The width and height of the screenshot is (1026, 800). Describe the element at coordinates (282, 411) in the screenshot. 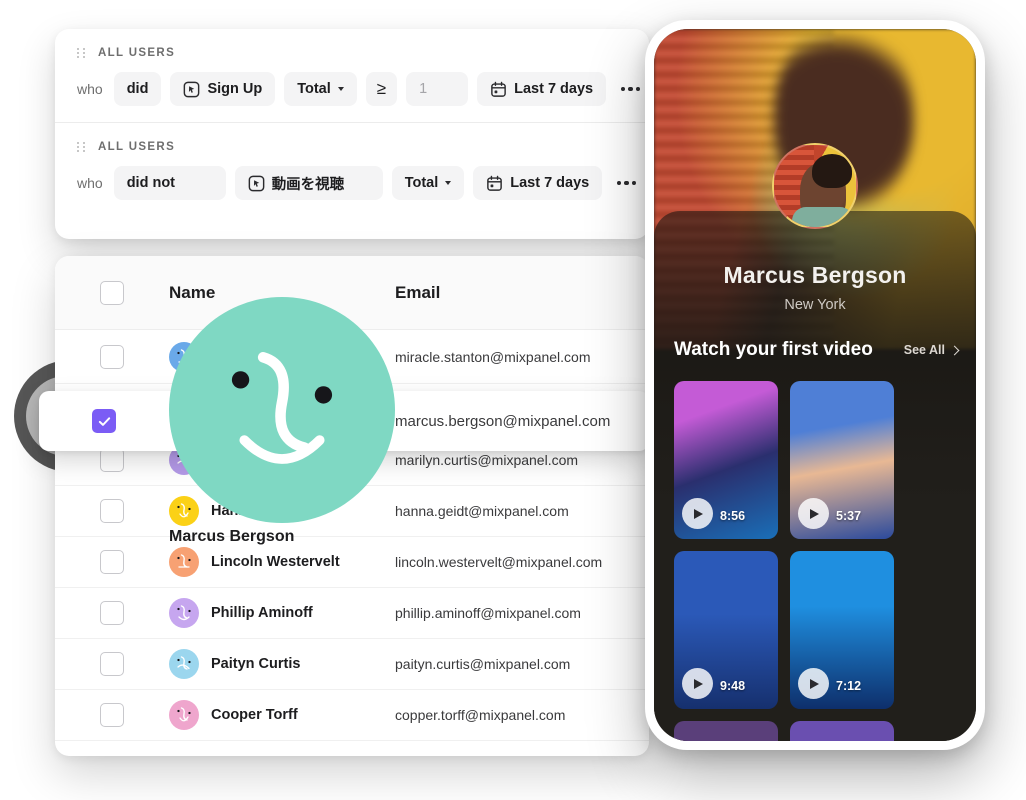

I see `avatar-marcus-bergson` at that location.